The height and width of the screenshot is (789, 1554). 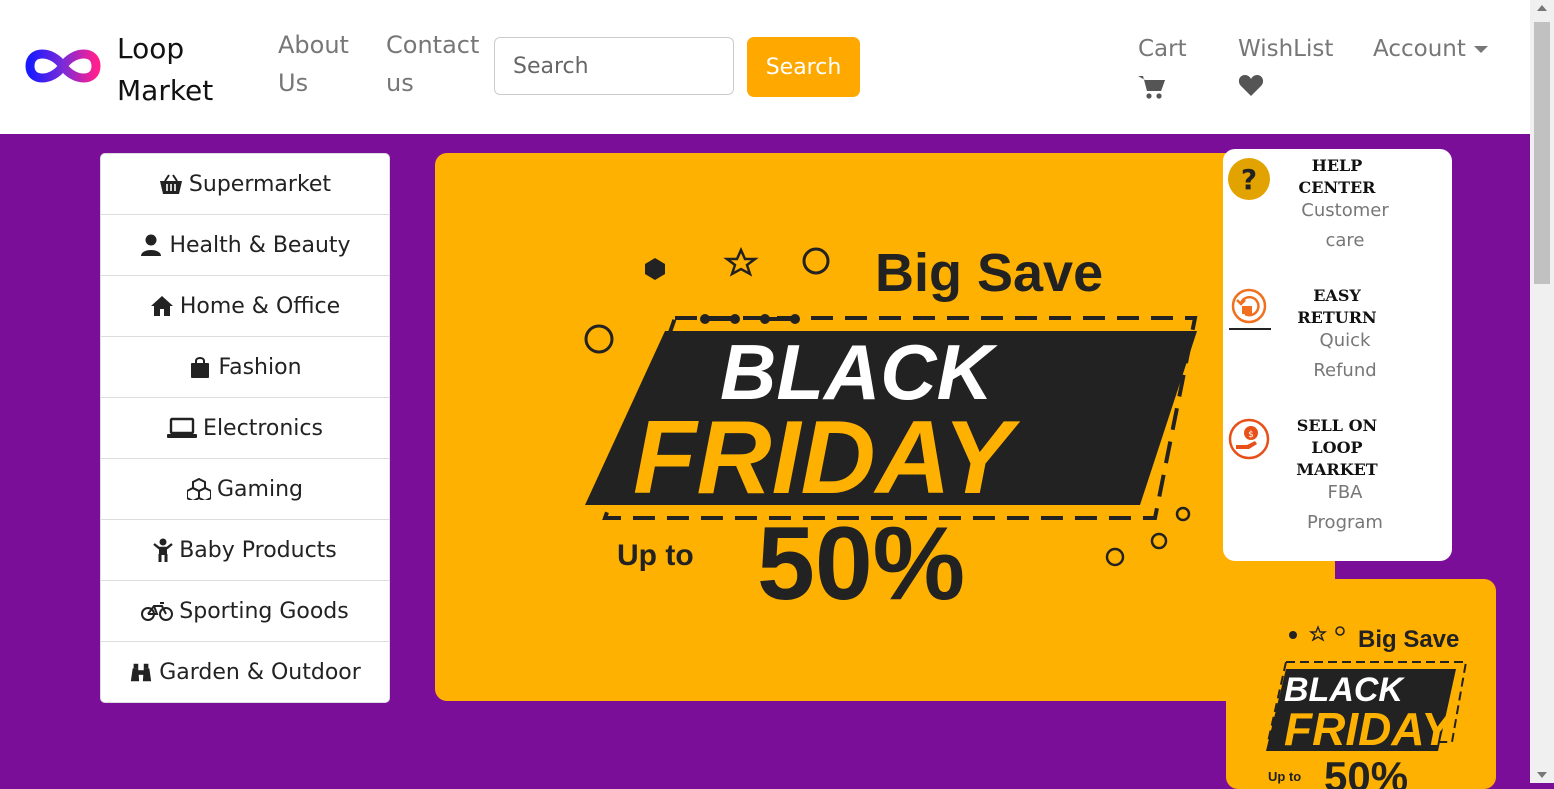 I want to click on black-friday-banner-small: Big Save BLACK FRIDAY Up to 50%, so click(x=1361, y=684).